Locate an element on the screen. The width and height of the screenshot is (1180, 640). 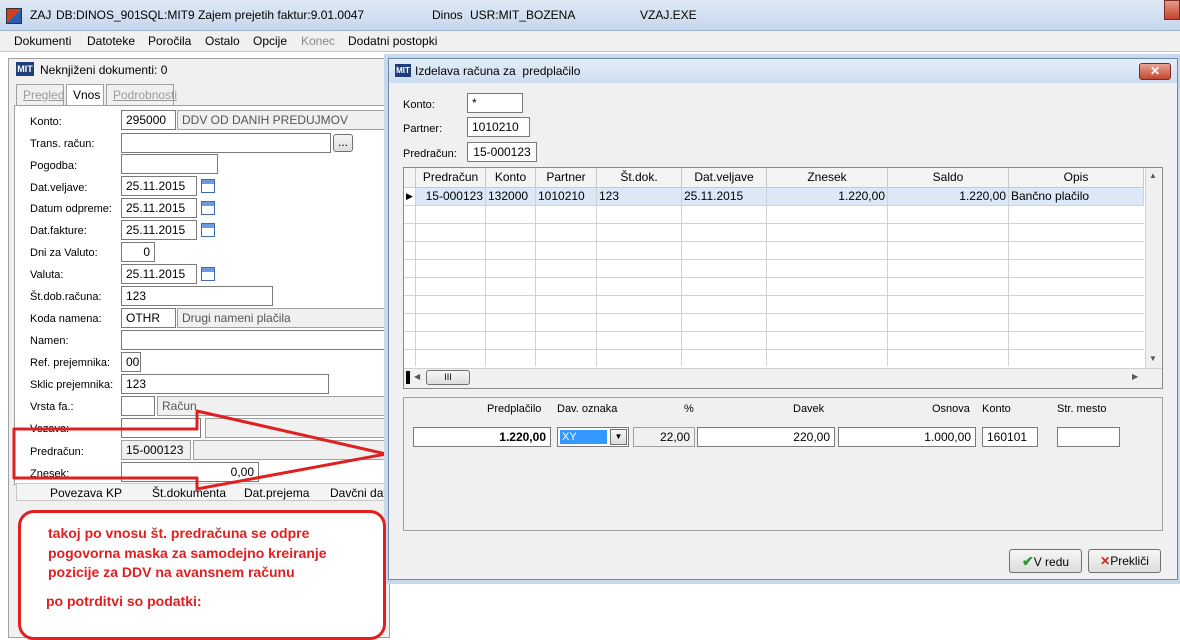
davek-input: 220,00 is located at coordinates (766, 437).